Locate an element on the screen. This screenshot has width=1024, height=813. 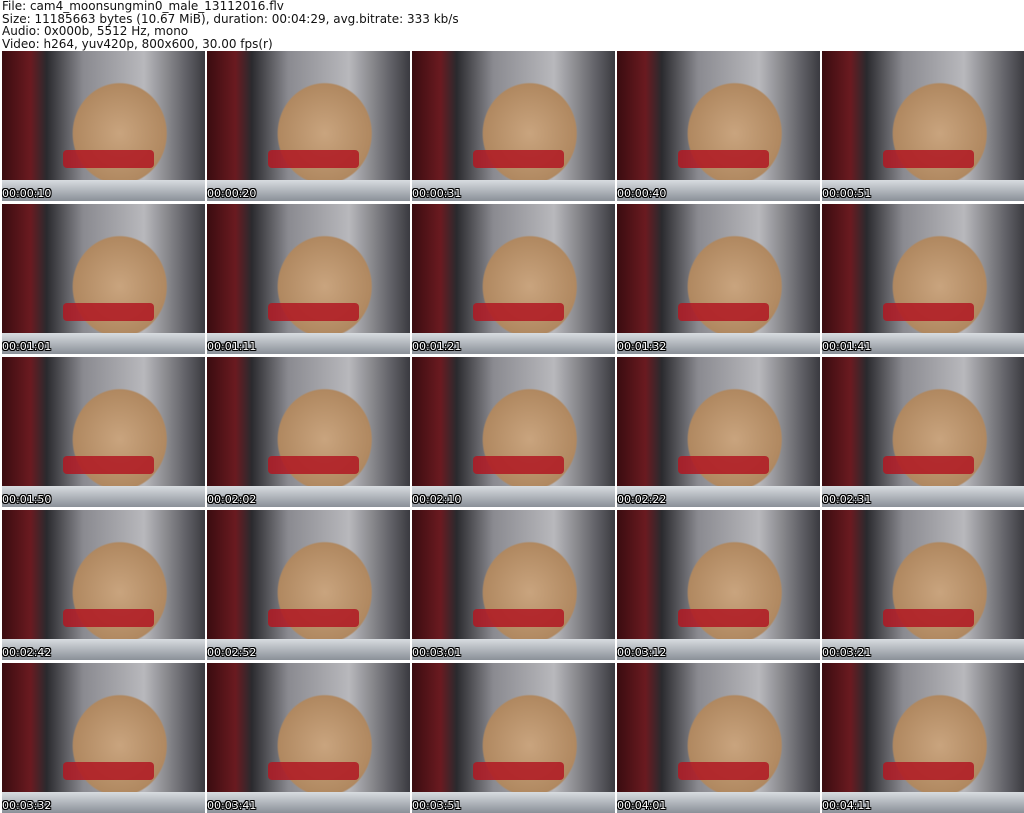
video-thumbnail: 00:01:11 is located at coordinates (308, 279).